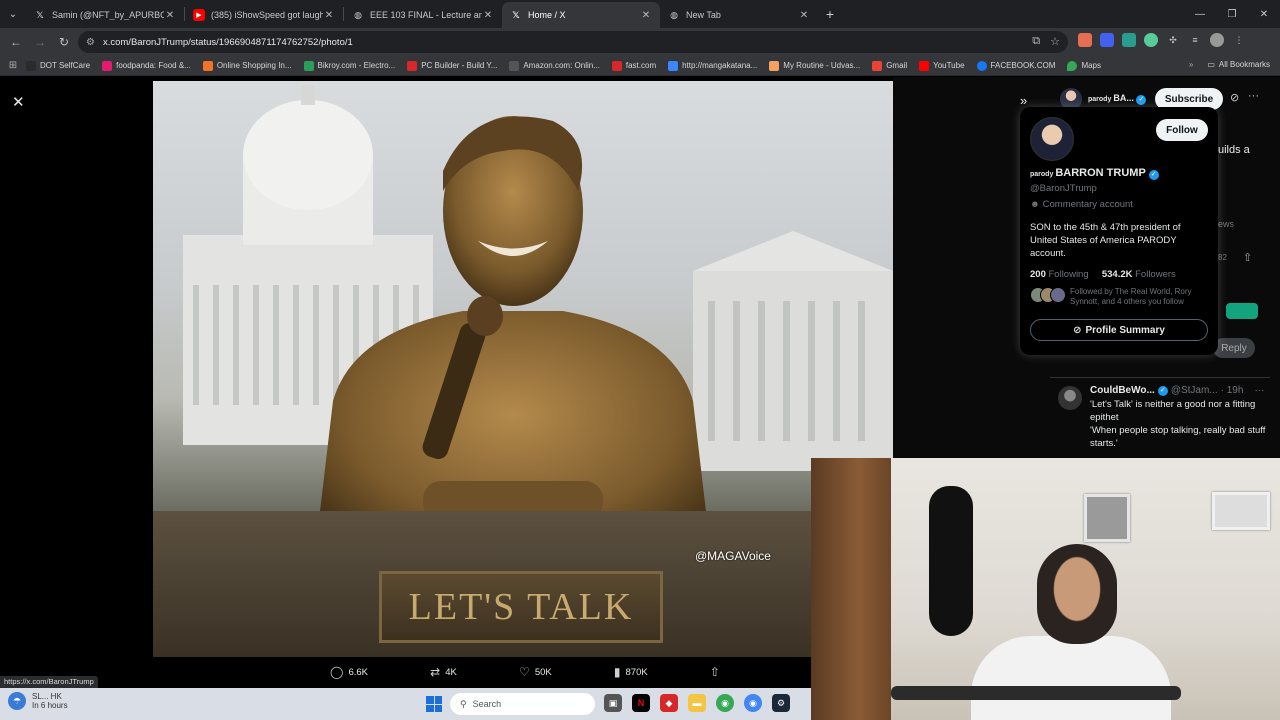  Describe the element at coordinates (889, 65) in the screenshot. I see `bookmark-item: Gmail` at that location.